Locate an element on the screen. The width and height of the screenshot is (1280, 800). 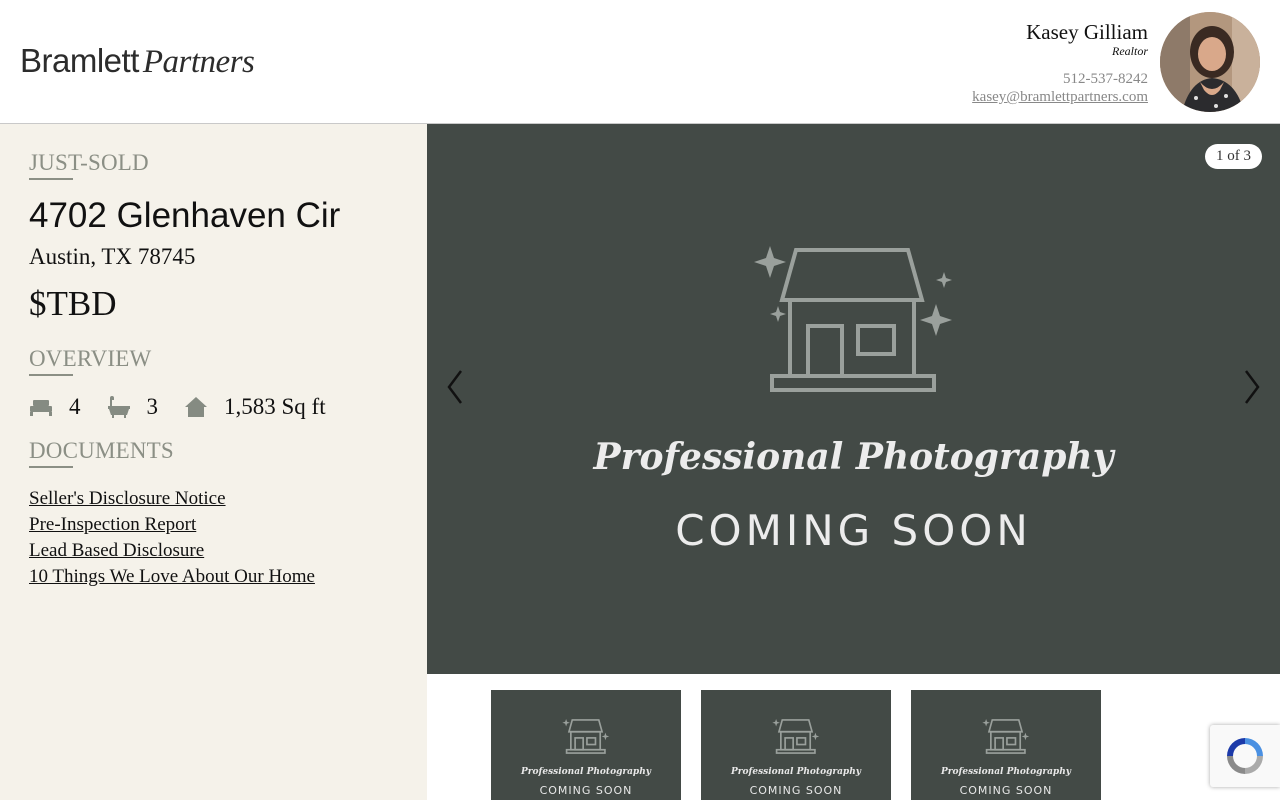
gallery-prev-button is located at coordinates (455, 389).